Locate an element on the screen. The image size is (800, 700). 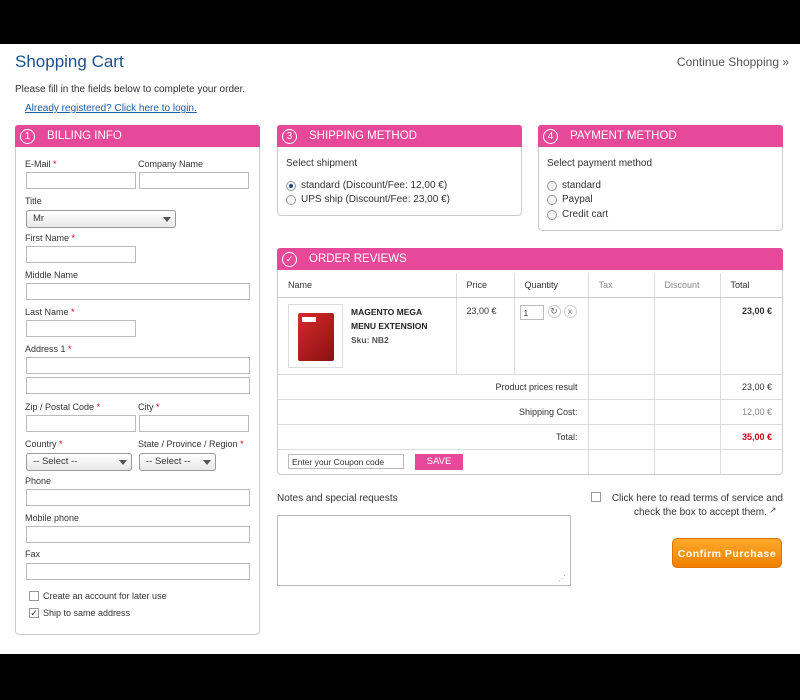
resize-handle-icon: ⋰ is located at coordinates (562, 579).